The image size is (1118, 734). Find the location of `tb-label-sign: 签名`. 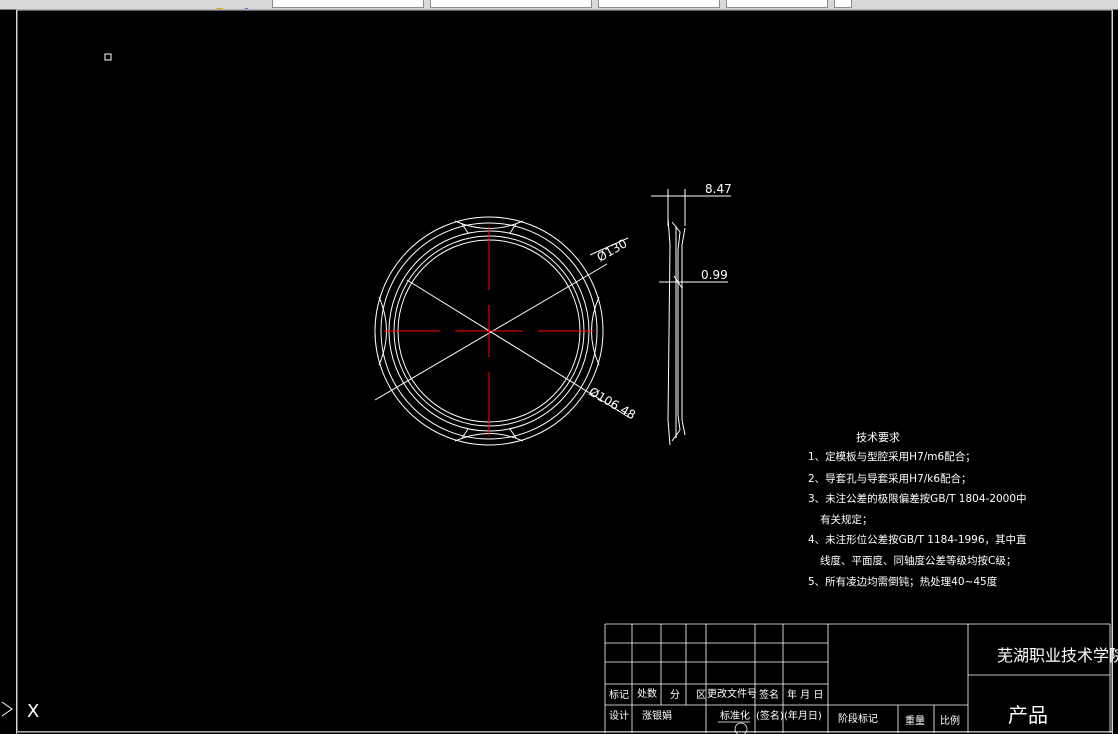

tb-label-sign: 签名 is located at coordinates (769, 694).